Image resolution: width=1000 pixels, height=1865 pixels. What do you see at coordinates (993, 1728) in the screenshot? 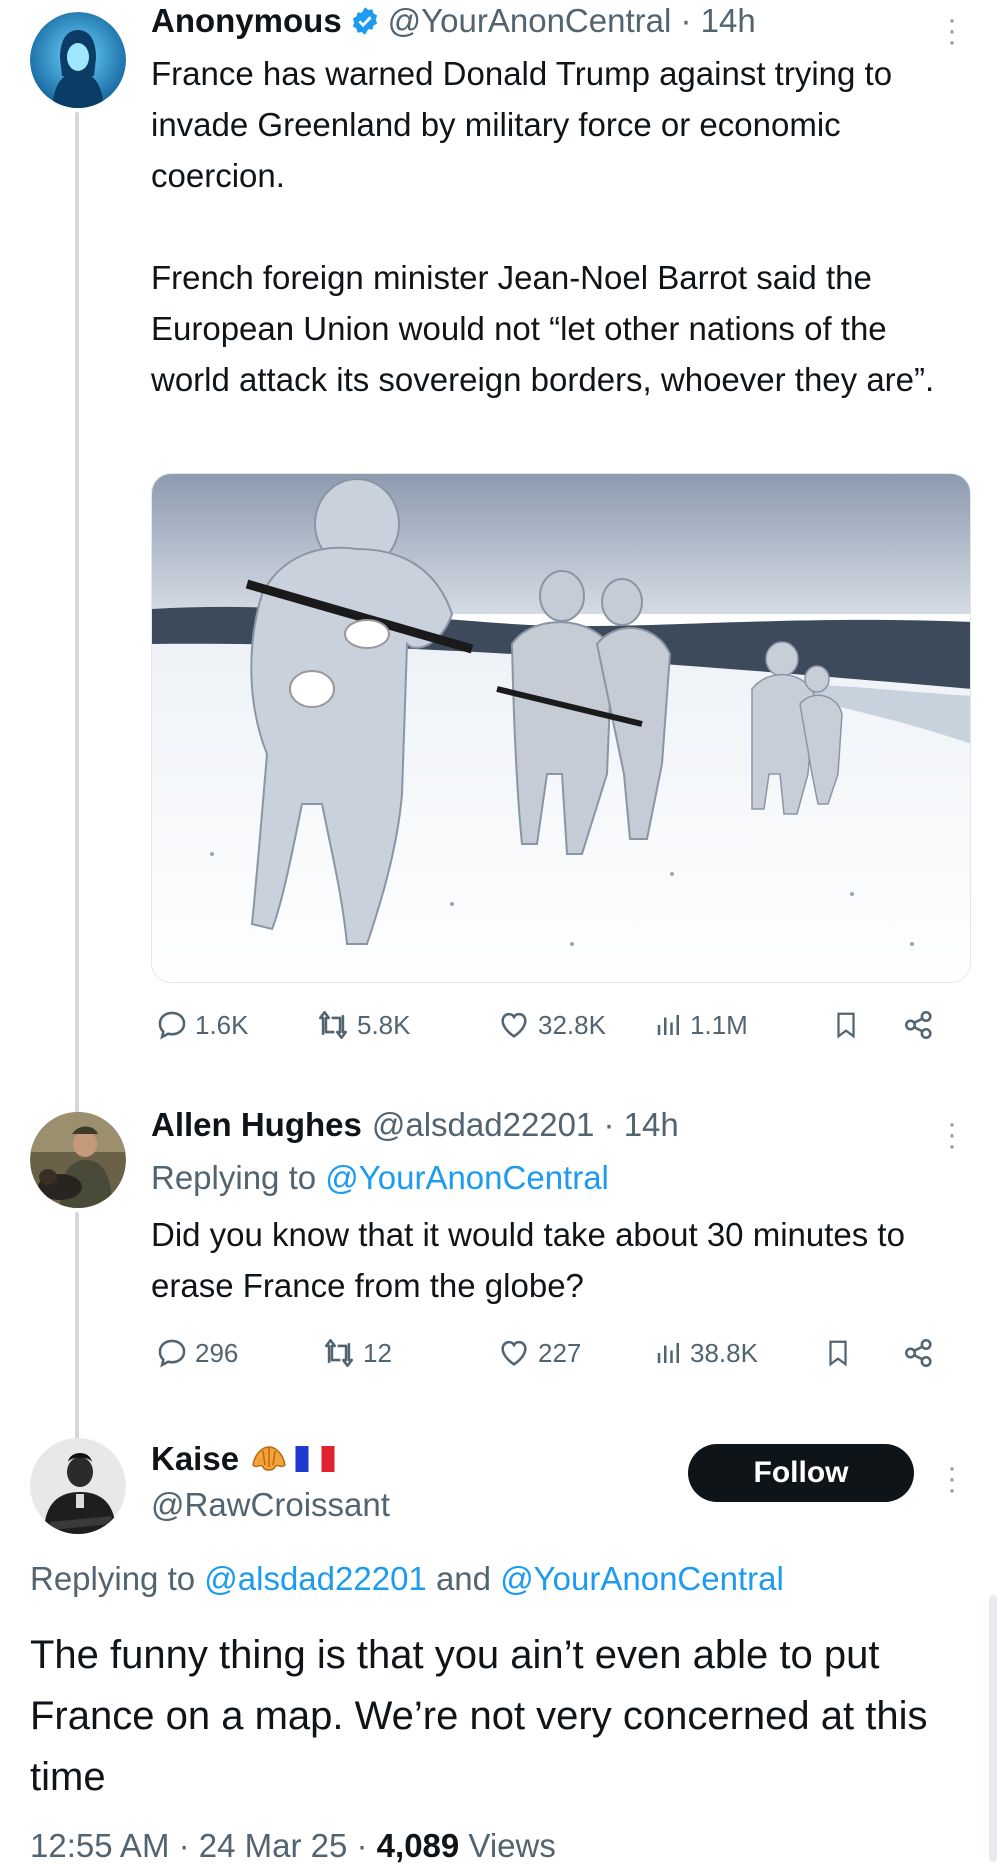
I see `scrollbar` at bounding box center [993, 1728].